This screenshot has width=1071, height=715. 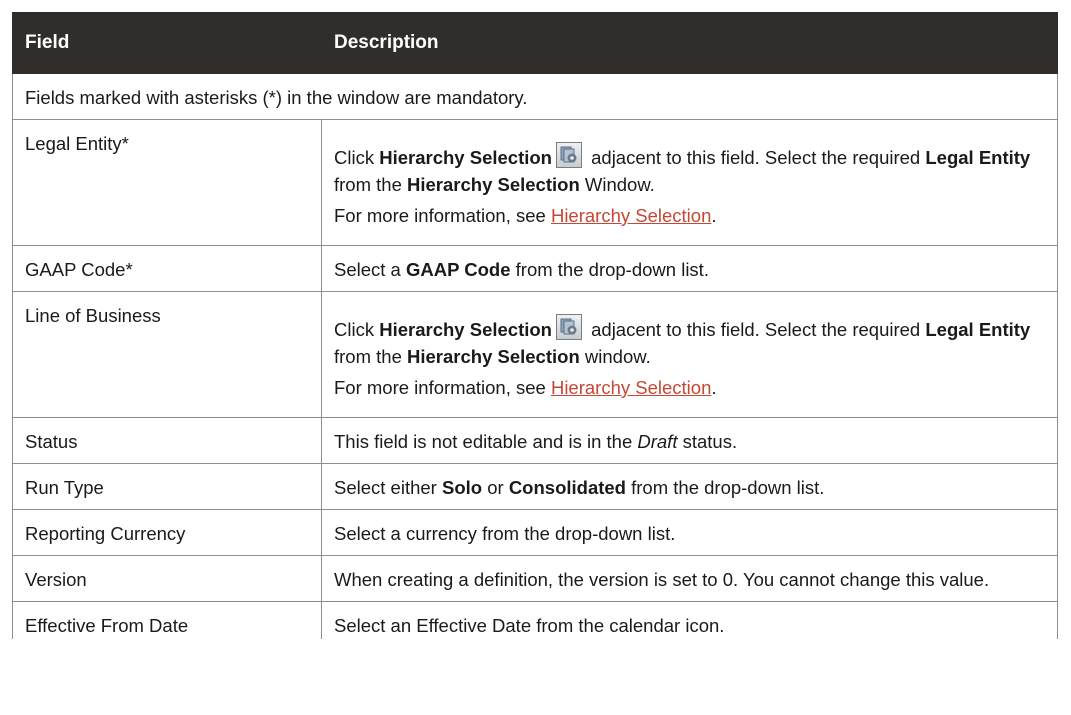 What do you see at coordinates (167, 532) in the screenshot?
I see `field-reporting-currency: Reporting Currency` at bounding box center [167, 532].